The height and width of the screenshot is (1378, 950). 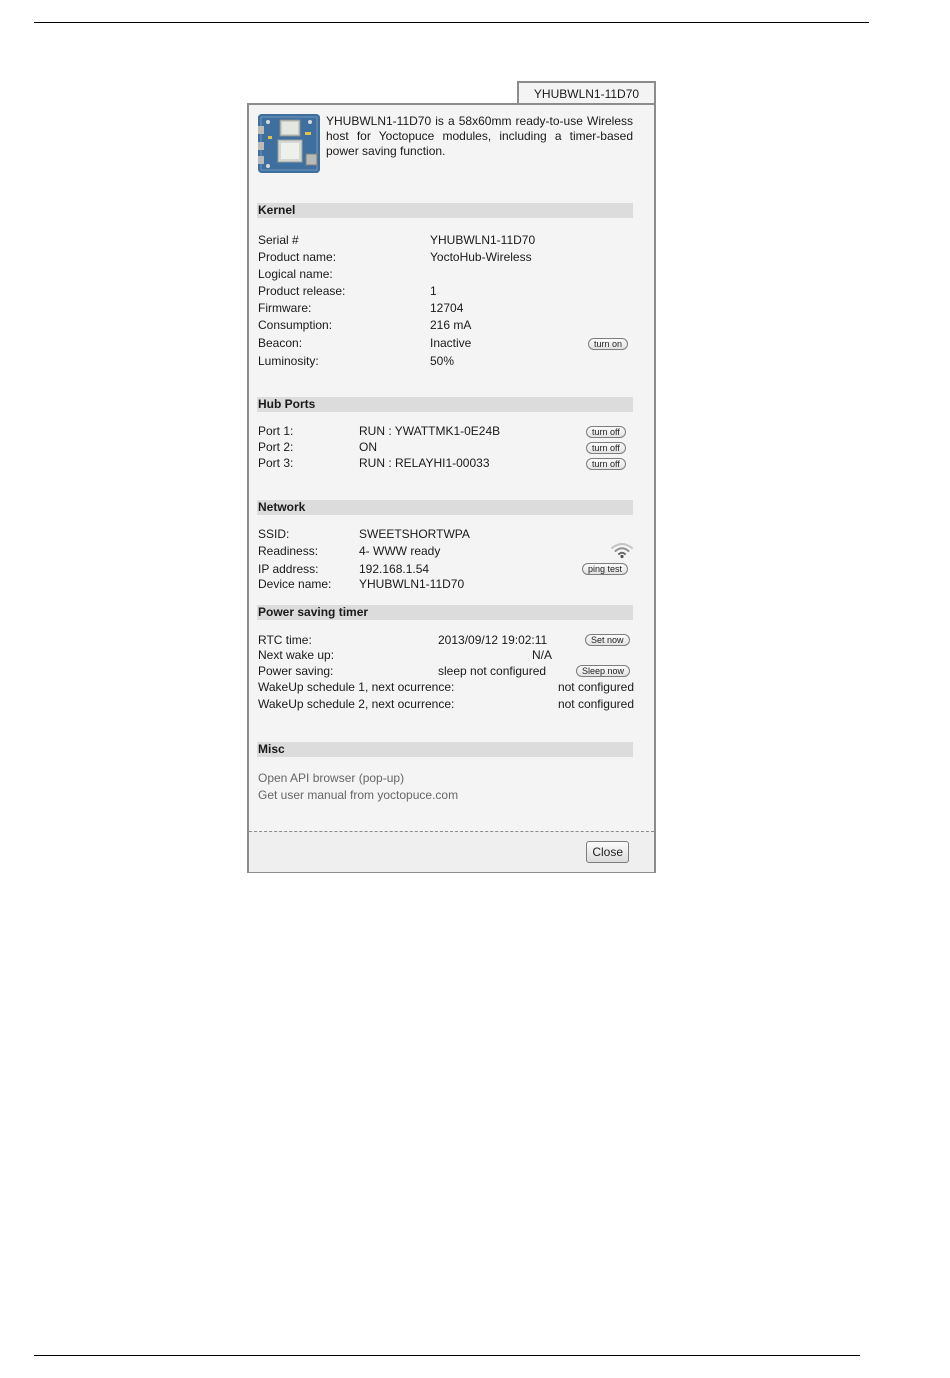 I want to click on page-bottom-rule, so click(x=447, y=1355).